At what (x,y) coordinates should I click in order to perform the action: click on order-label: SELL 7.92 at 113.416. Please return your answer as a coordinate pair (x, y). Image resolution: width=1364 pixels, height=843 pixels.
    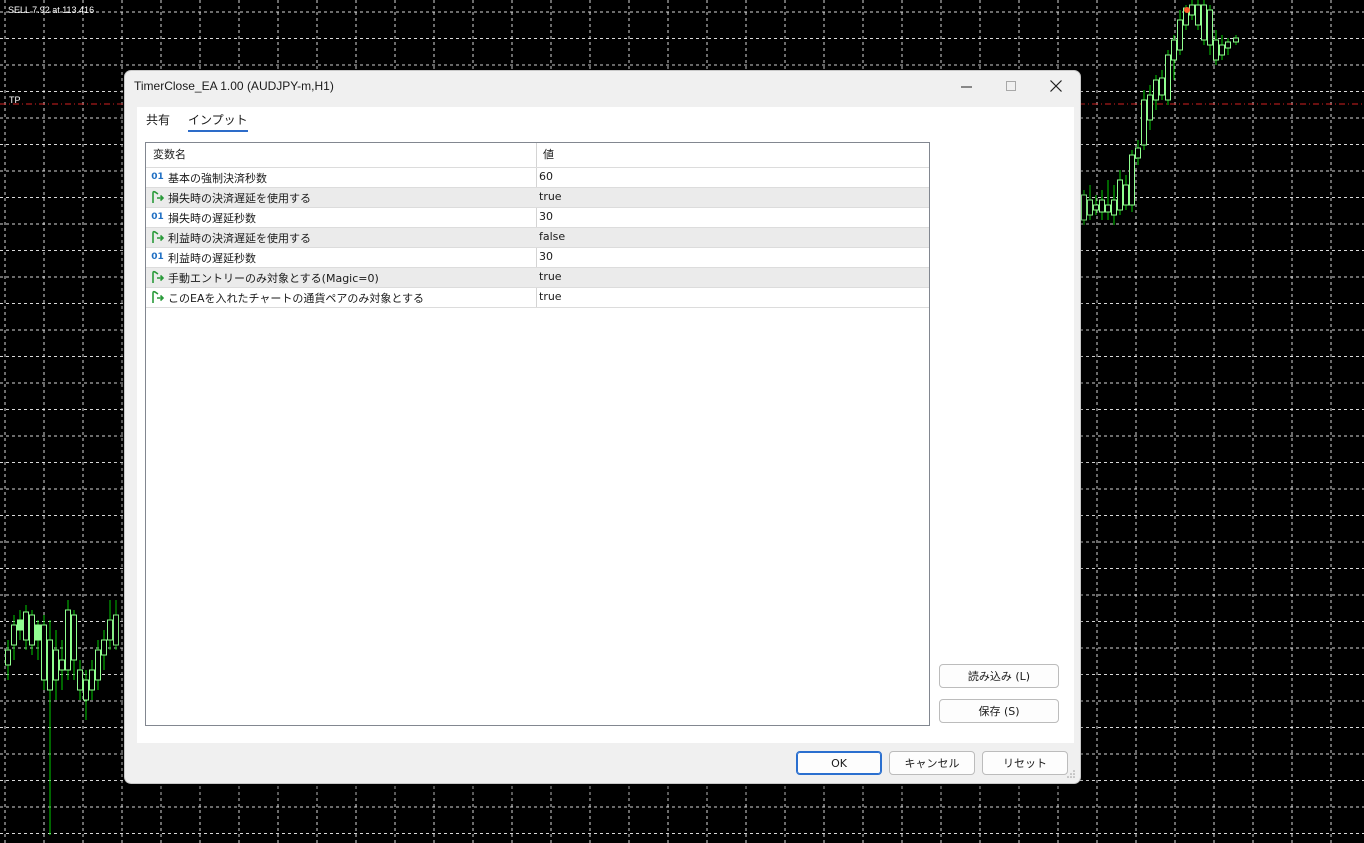
    Looking at the image, I should click on (51, 10).